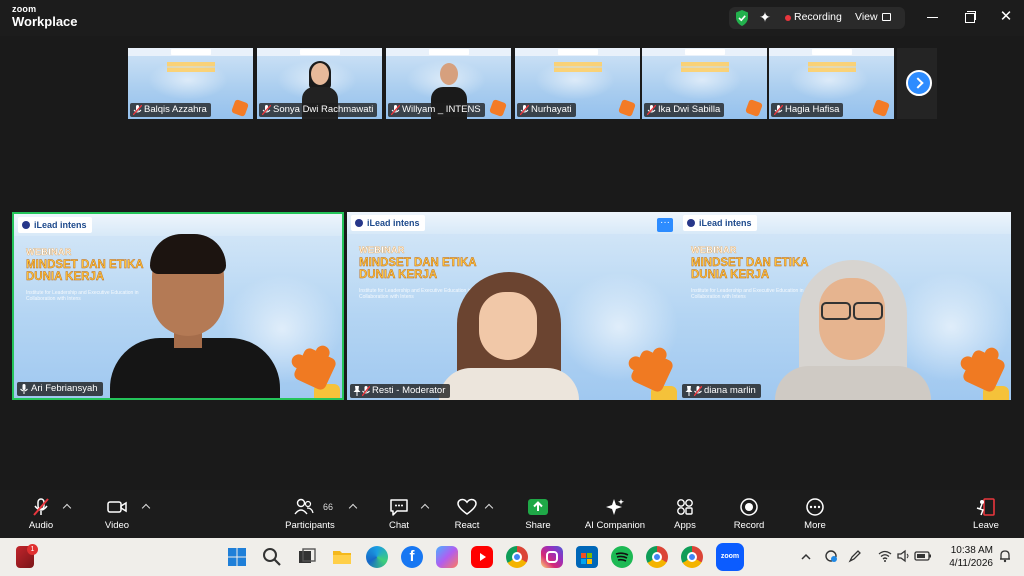  What do you see at coordinates (237, 557) in the screenshot?
I see `windows-start-icon` at bounding box center [237, 557].